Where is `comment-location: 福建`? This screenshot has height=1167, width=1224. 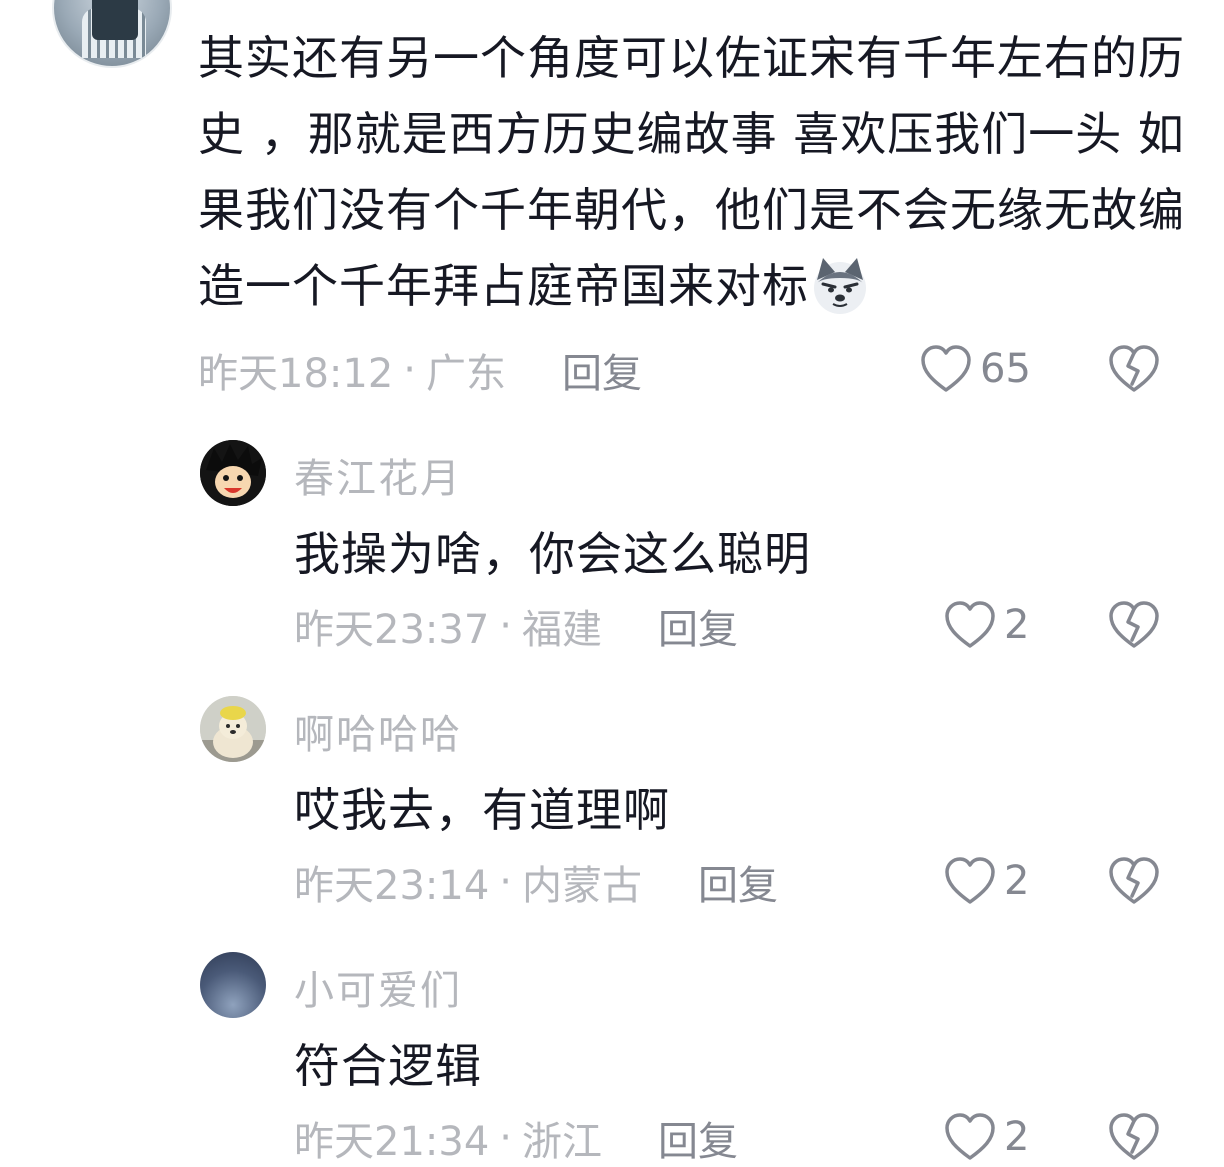
comment-location: 福建 is located at coordinates (562, 630).